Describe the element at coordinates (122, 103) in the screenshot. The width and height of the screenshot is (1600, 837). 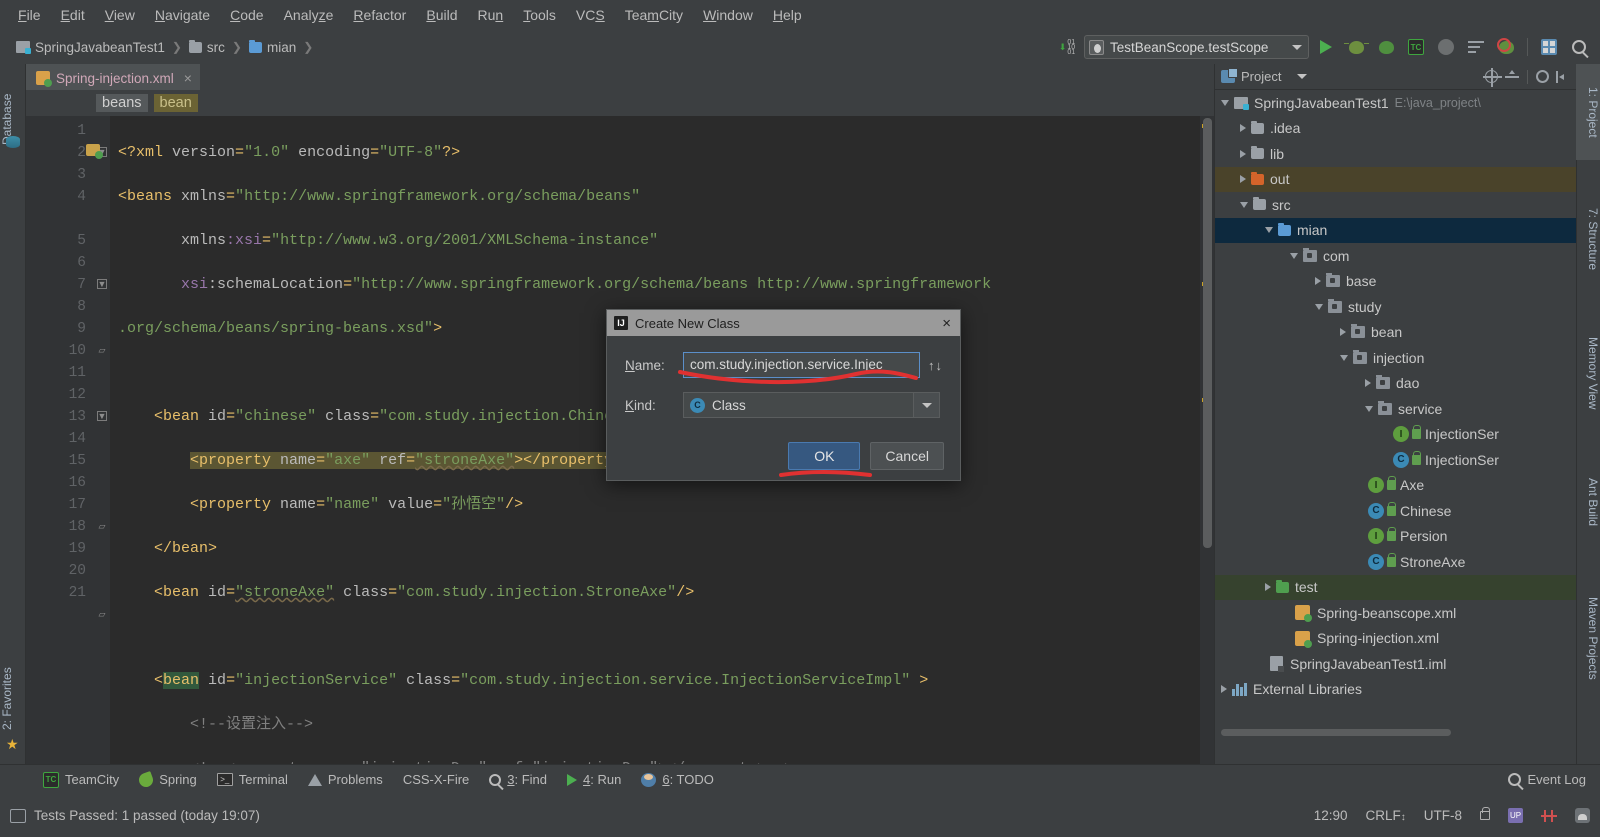
I see `breadcrumb-chip-beans: beans` at that location.